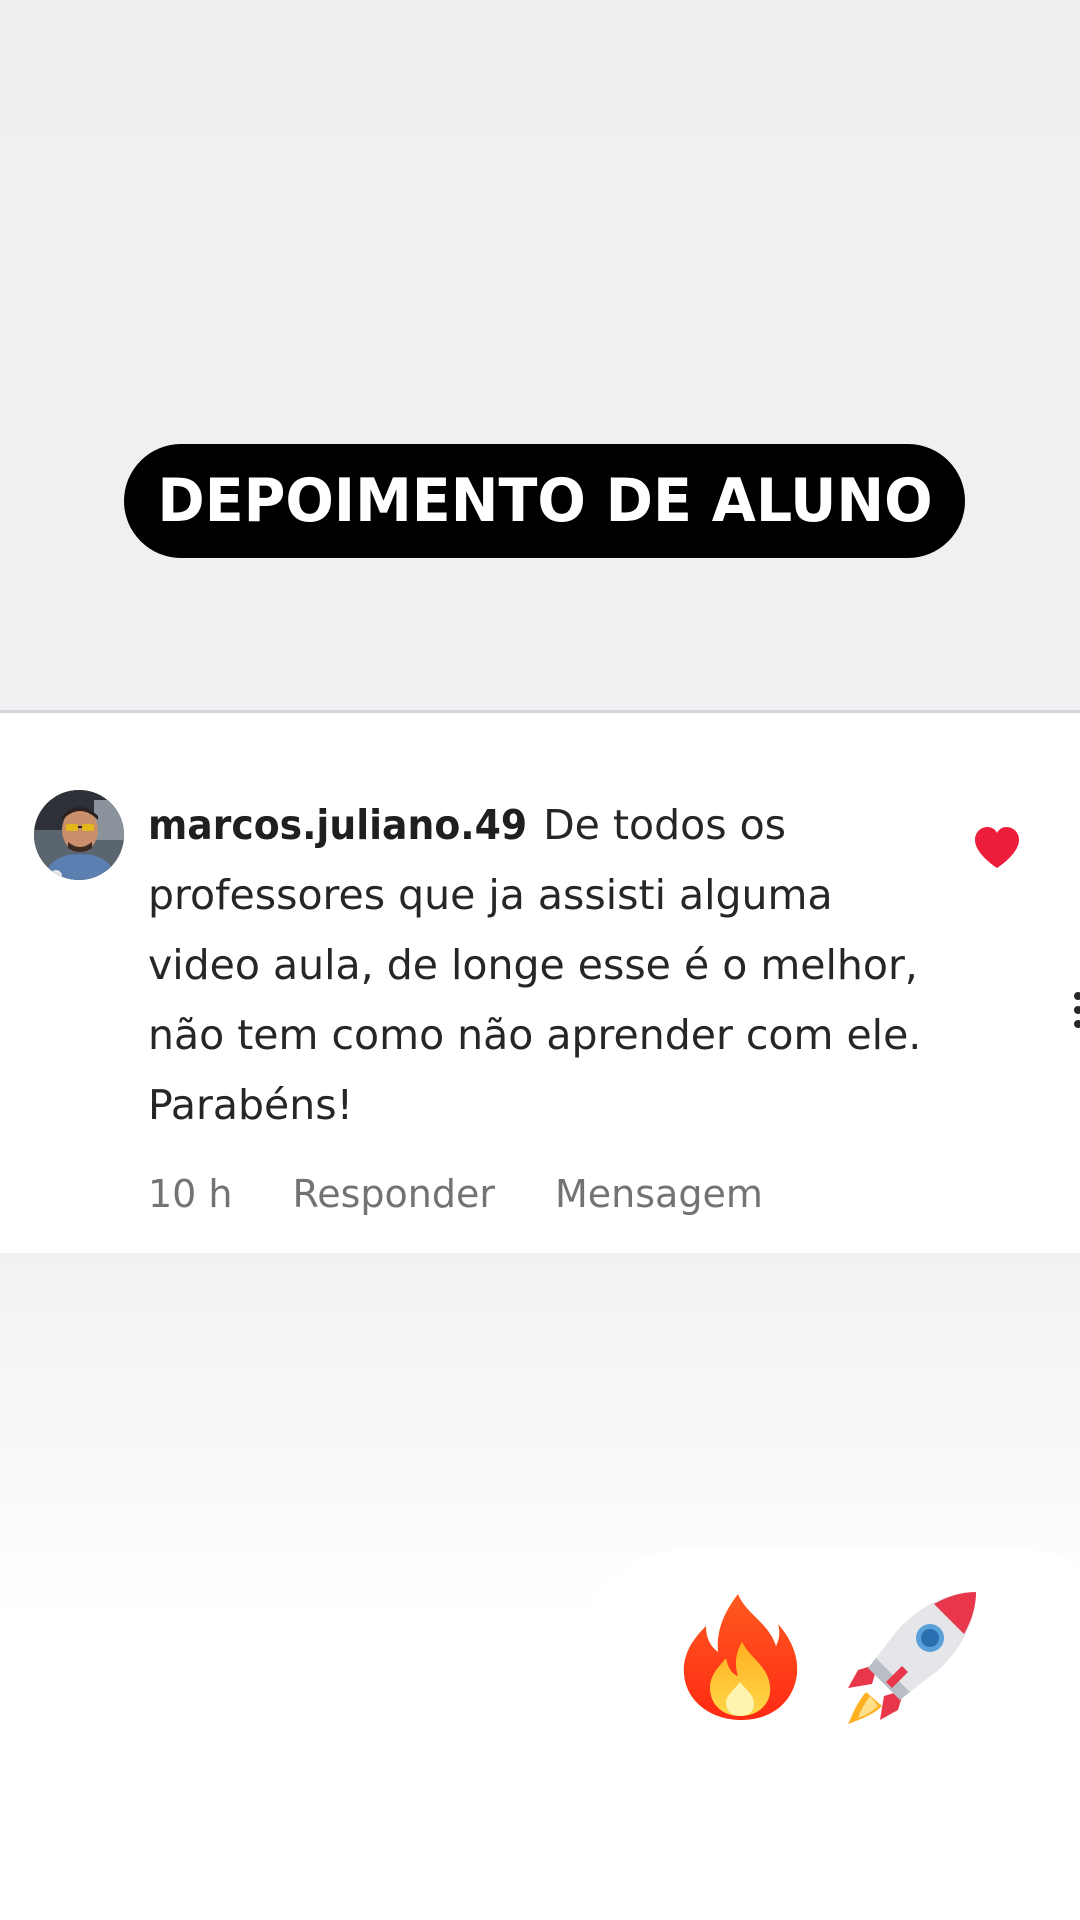 The height and width of the screenshot is (1920, 1080). I want to click on more-options-icon, so click(1075, 1010).